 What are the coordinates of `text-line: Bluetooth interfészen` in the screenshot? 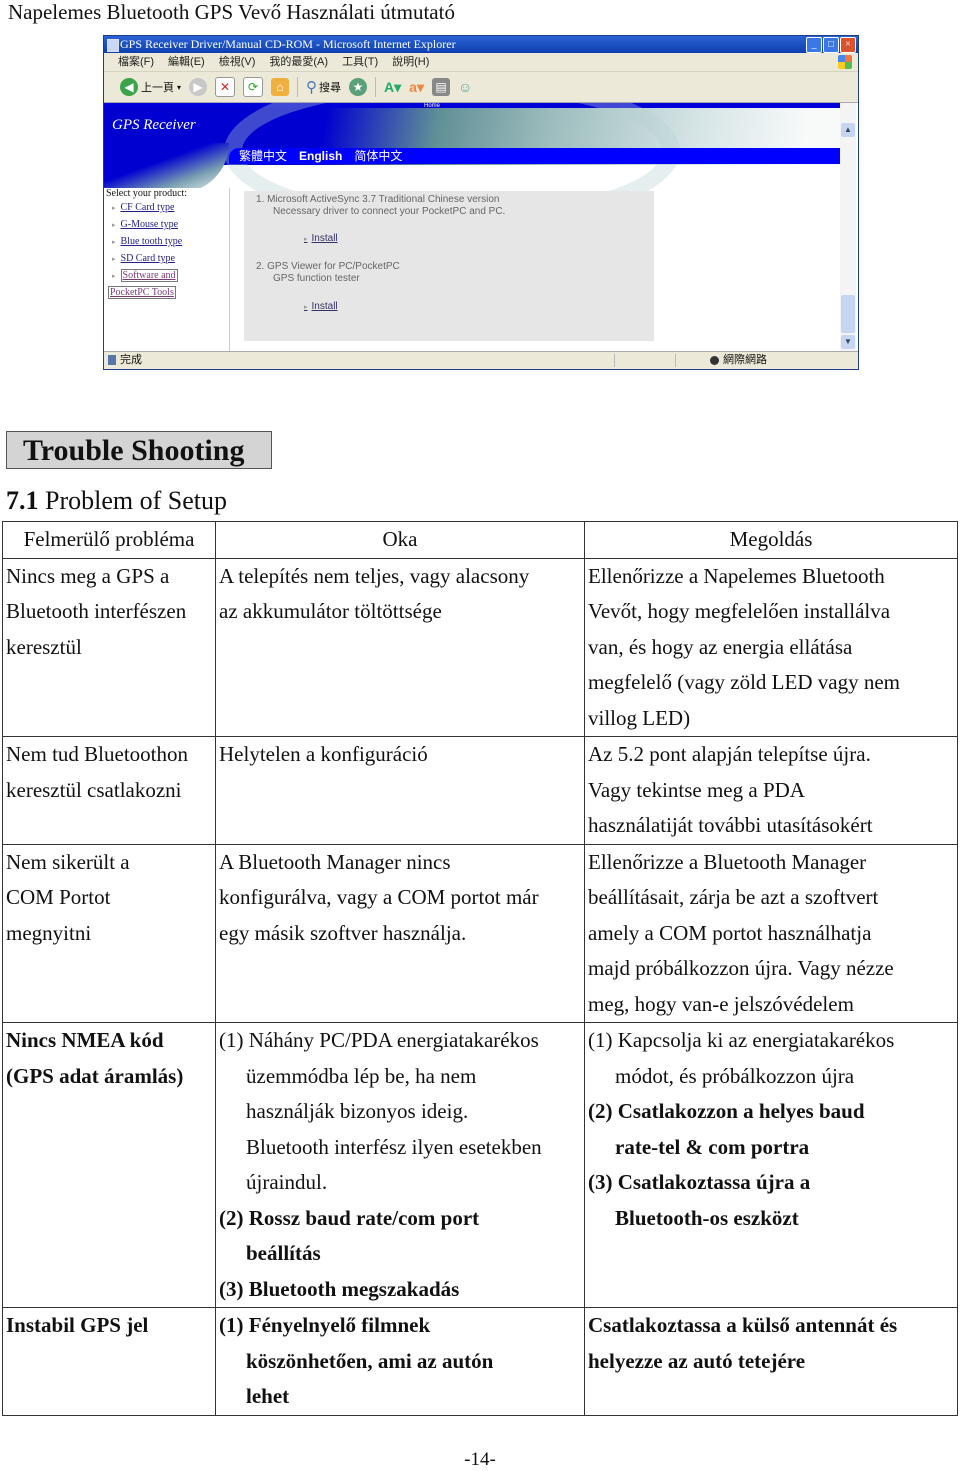 It's located at (96, 611).